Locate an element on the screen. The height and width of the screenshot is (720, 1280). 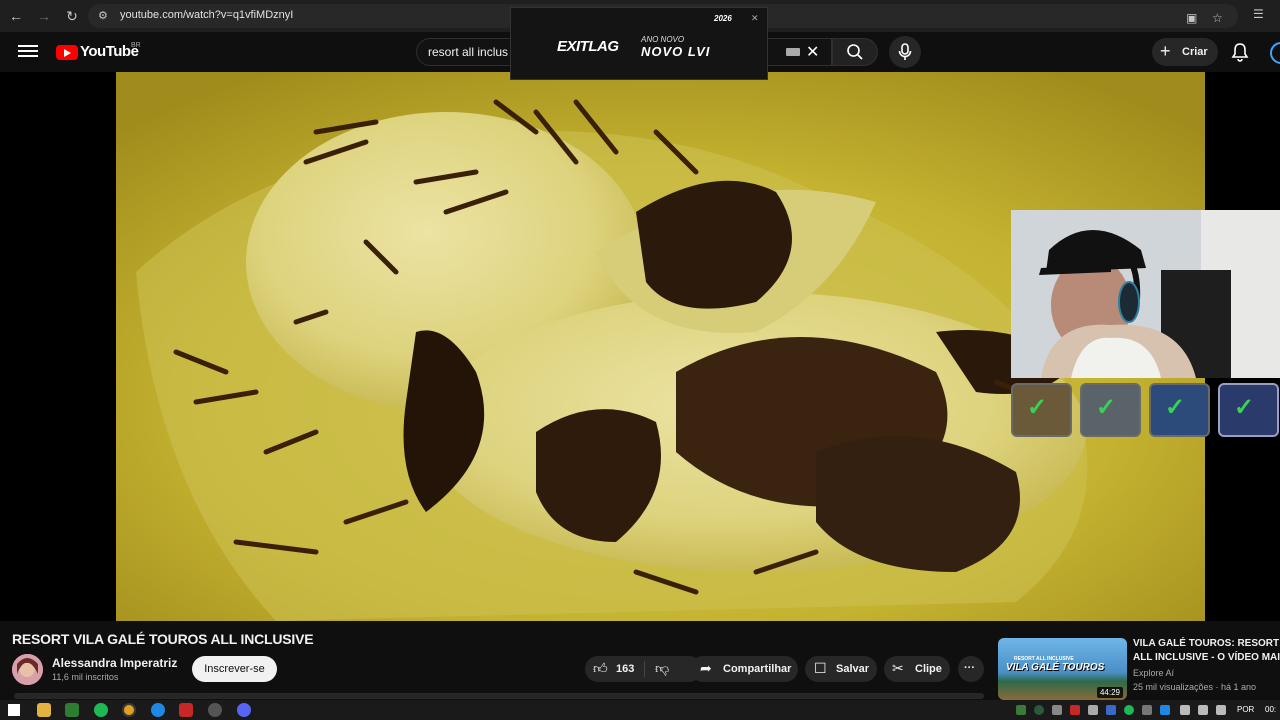
like-icon: 👍︎ is located at coordinates (600, 668).